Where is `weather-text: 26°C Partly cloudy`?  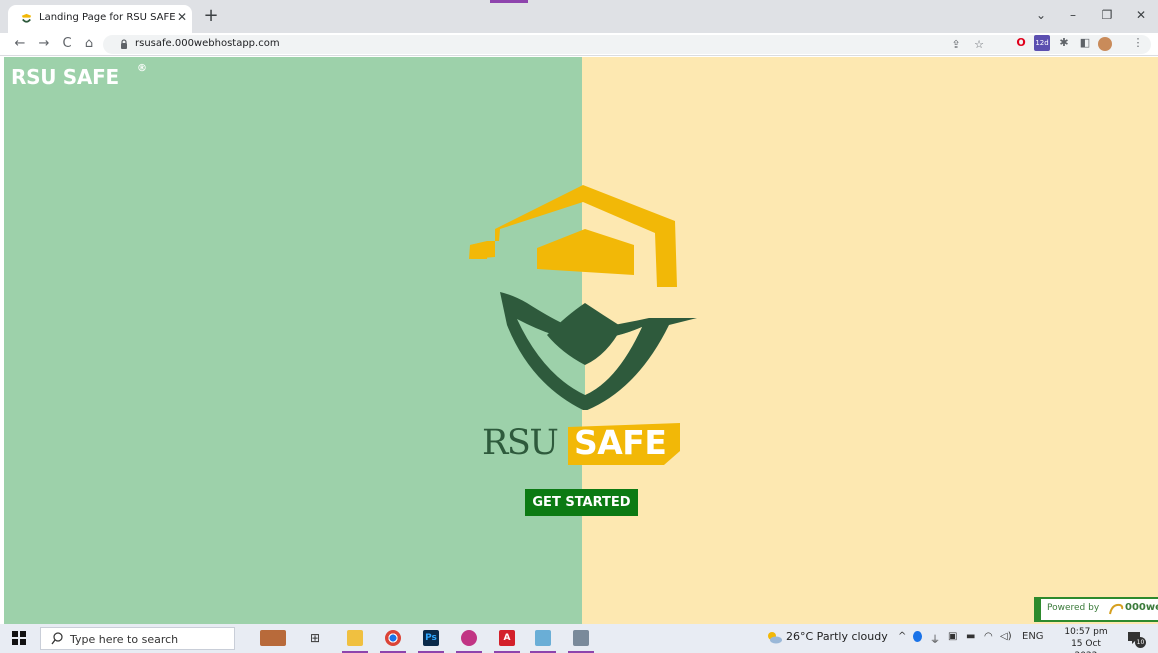
weather-text: 26°C Partly cloudy is located at coordinates (837, 636).